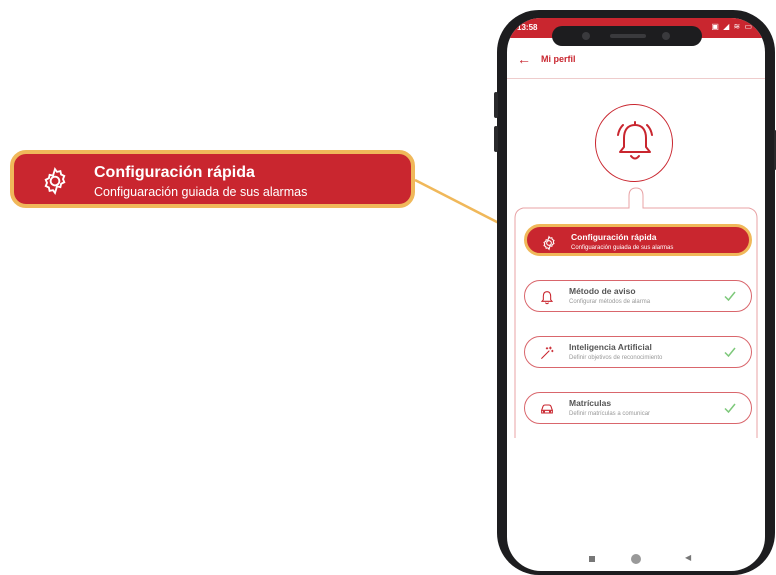  Describe the element at coordinates (610, 414) in the screenshot. I see `menu-item-subtitle: Definir matrículas a comunicar` at that location.